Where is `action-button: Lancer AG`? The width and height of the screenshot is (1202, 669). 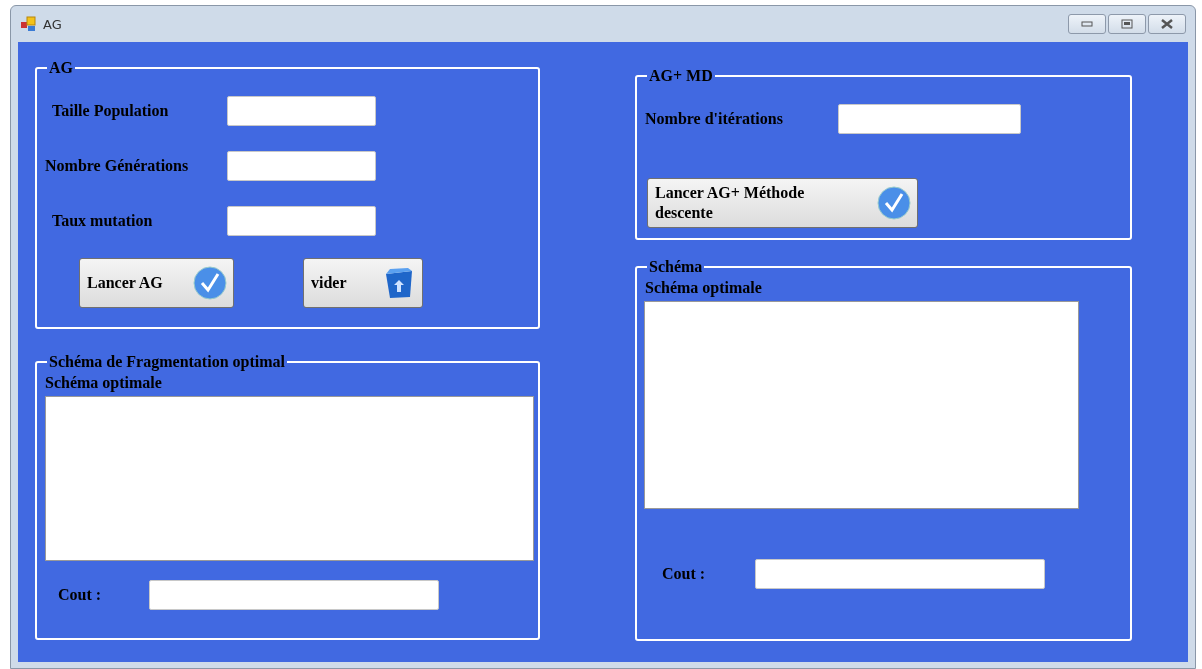 action-button: Lancer AG is located at coordinates (156, 283).